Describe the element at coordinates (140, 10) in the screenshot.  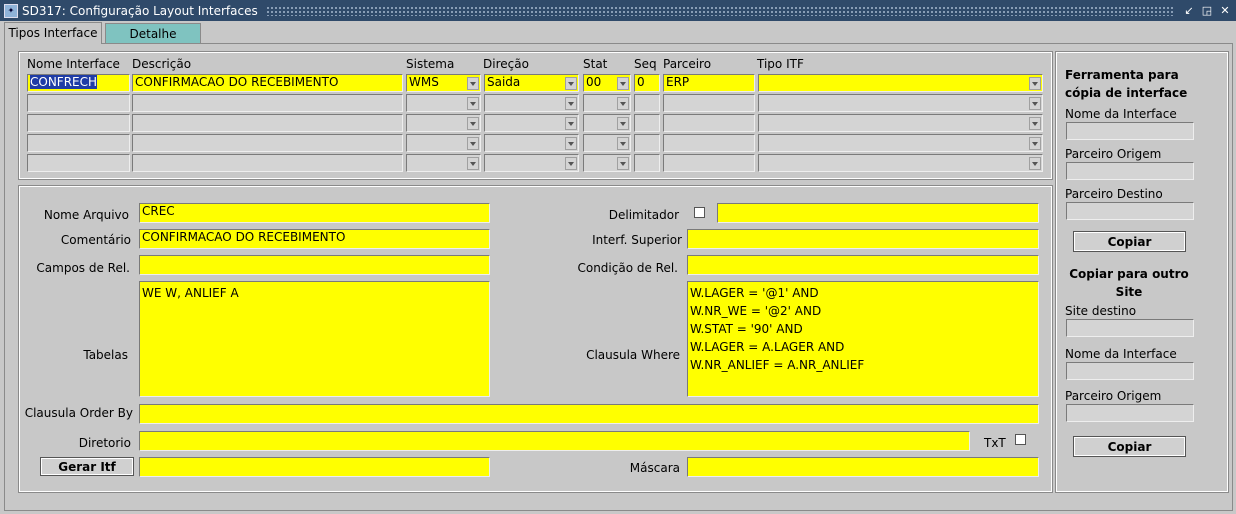
I see `window-title: SD317: Configuração Layout Interfaces` at that location.